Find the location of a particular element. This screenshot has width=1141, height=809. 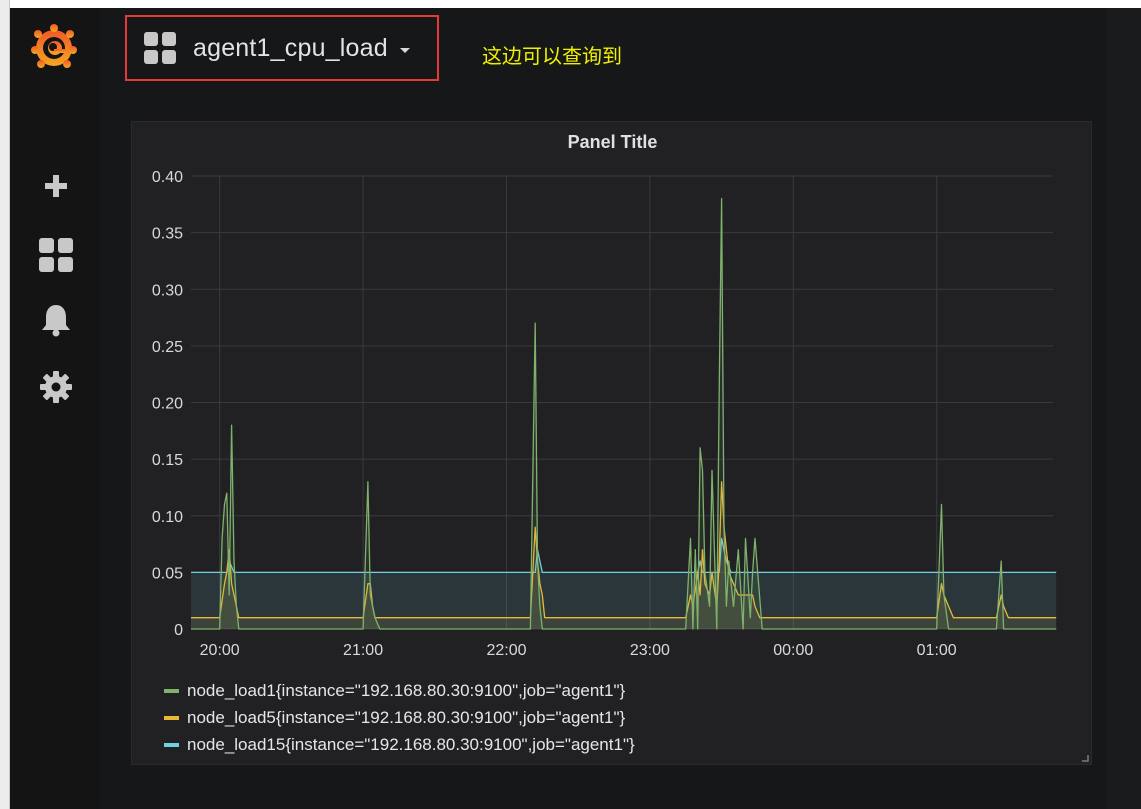

x-tick-label: 23:00 is located at coordinates (650, 650).